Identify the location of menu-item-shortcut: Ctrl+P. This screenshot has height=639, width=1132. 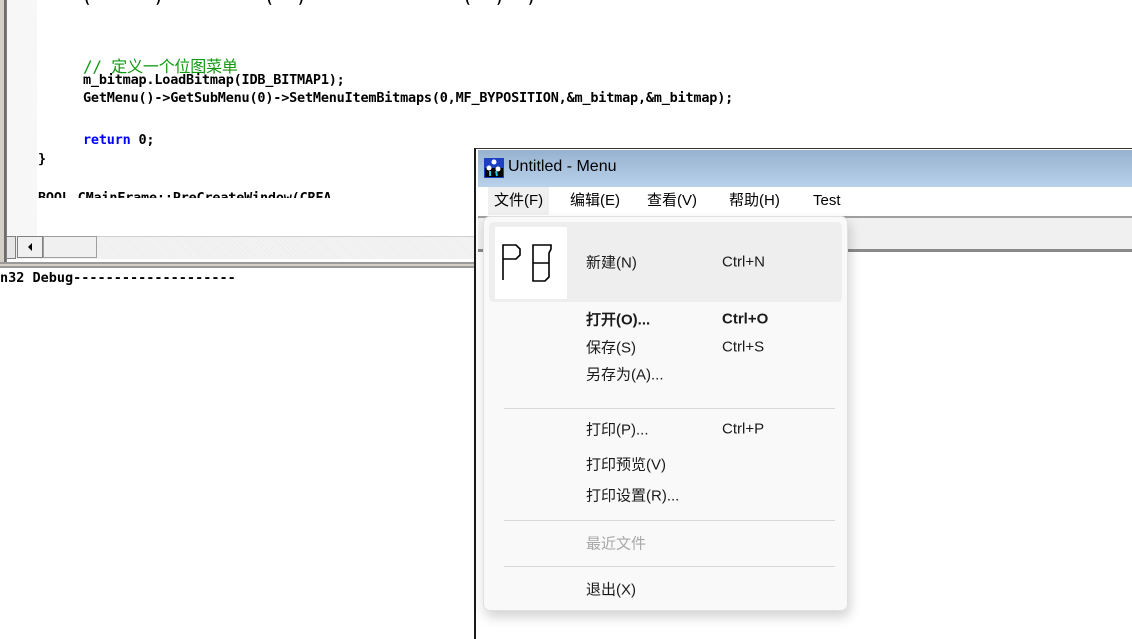
(743, 429).